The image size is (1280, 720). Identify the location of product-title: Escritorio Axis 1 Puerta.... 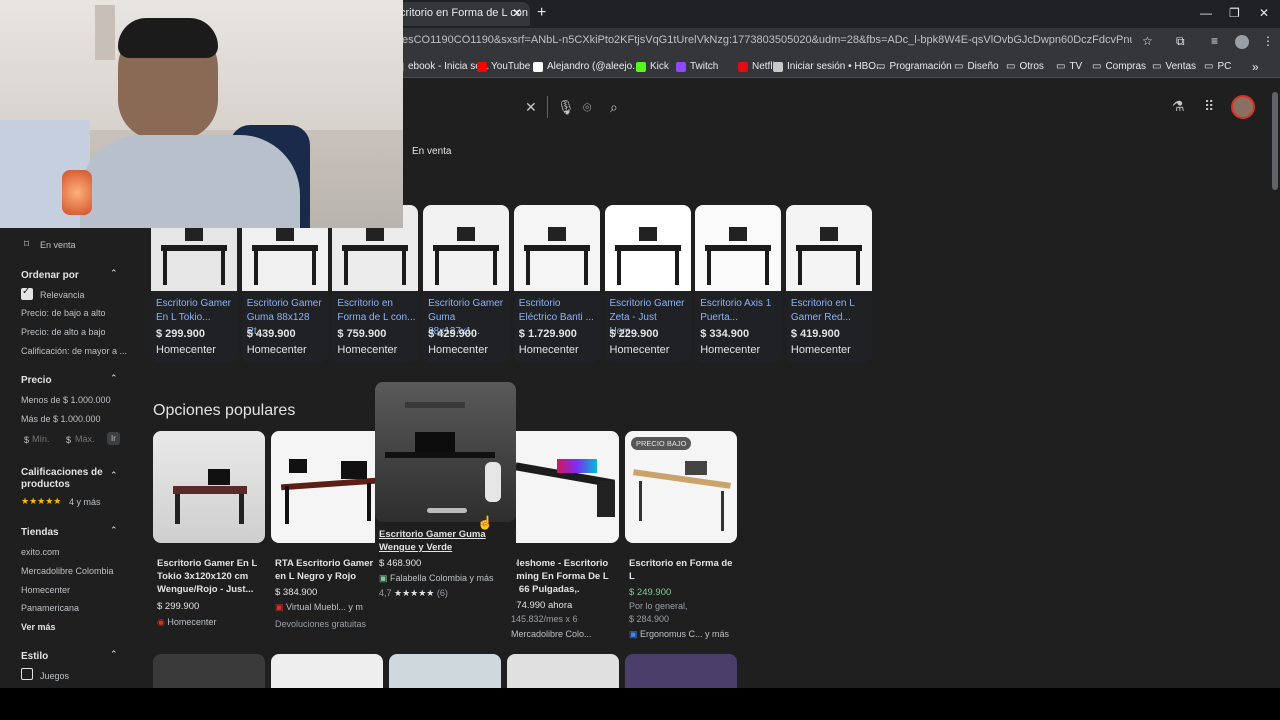
(739, 311).